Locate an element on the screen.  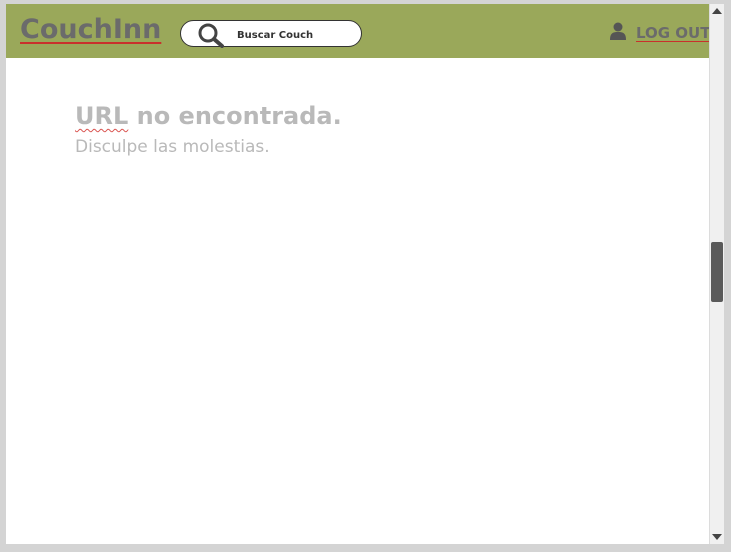
error-title-url: URL is located at coordinates (102, 116).